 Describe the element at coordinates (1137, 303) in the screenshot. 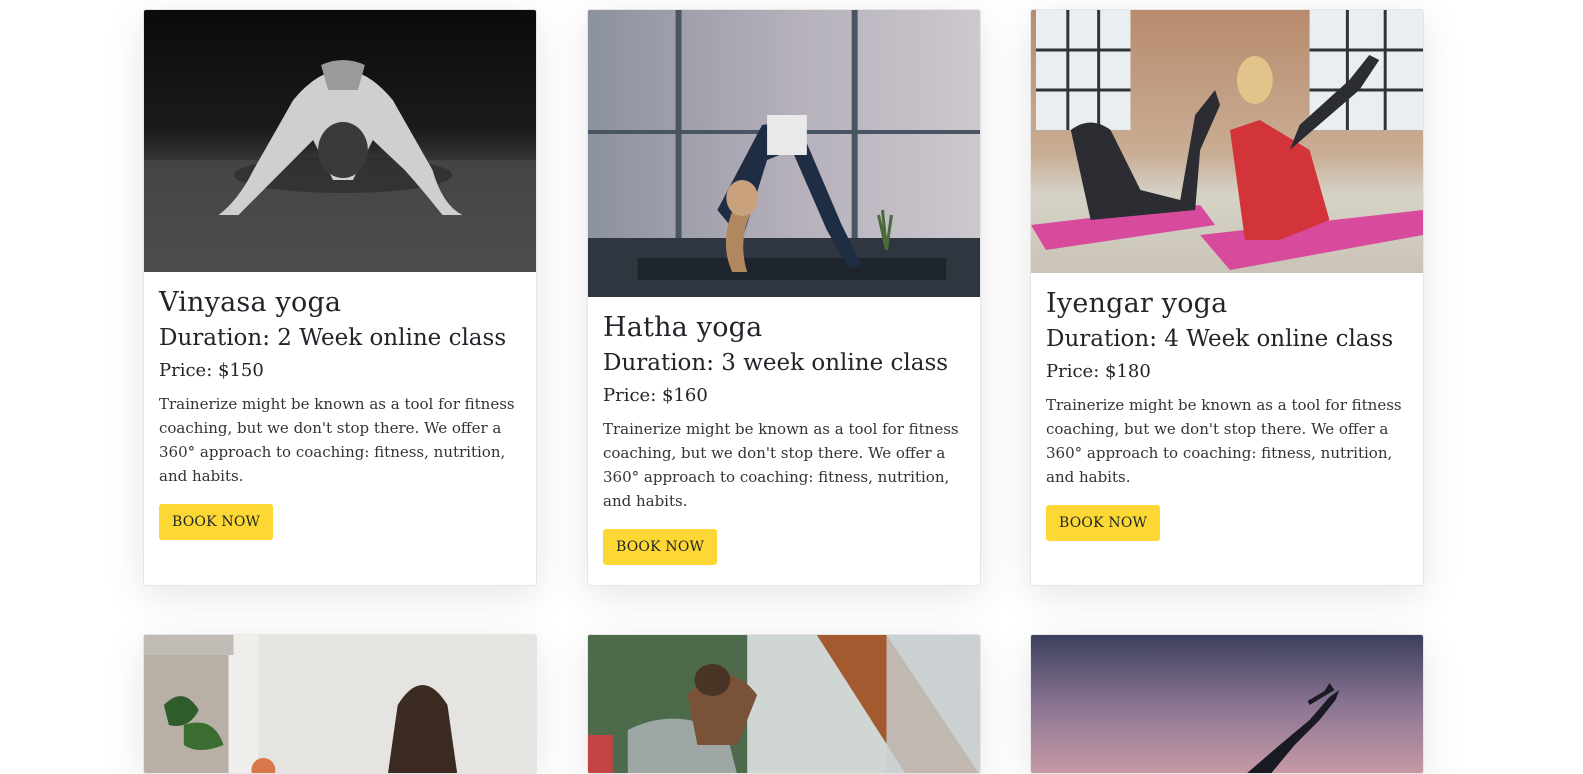

I see `class-title: Iyengar yoga` at that location.